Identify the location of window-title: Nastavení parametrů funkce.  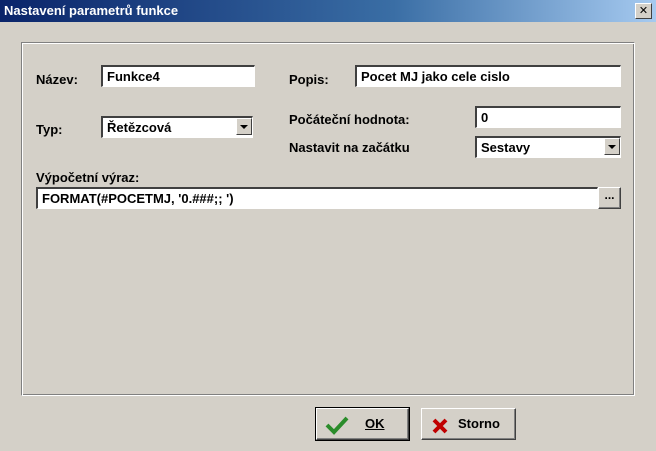
(91, 10).